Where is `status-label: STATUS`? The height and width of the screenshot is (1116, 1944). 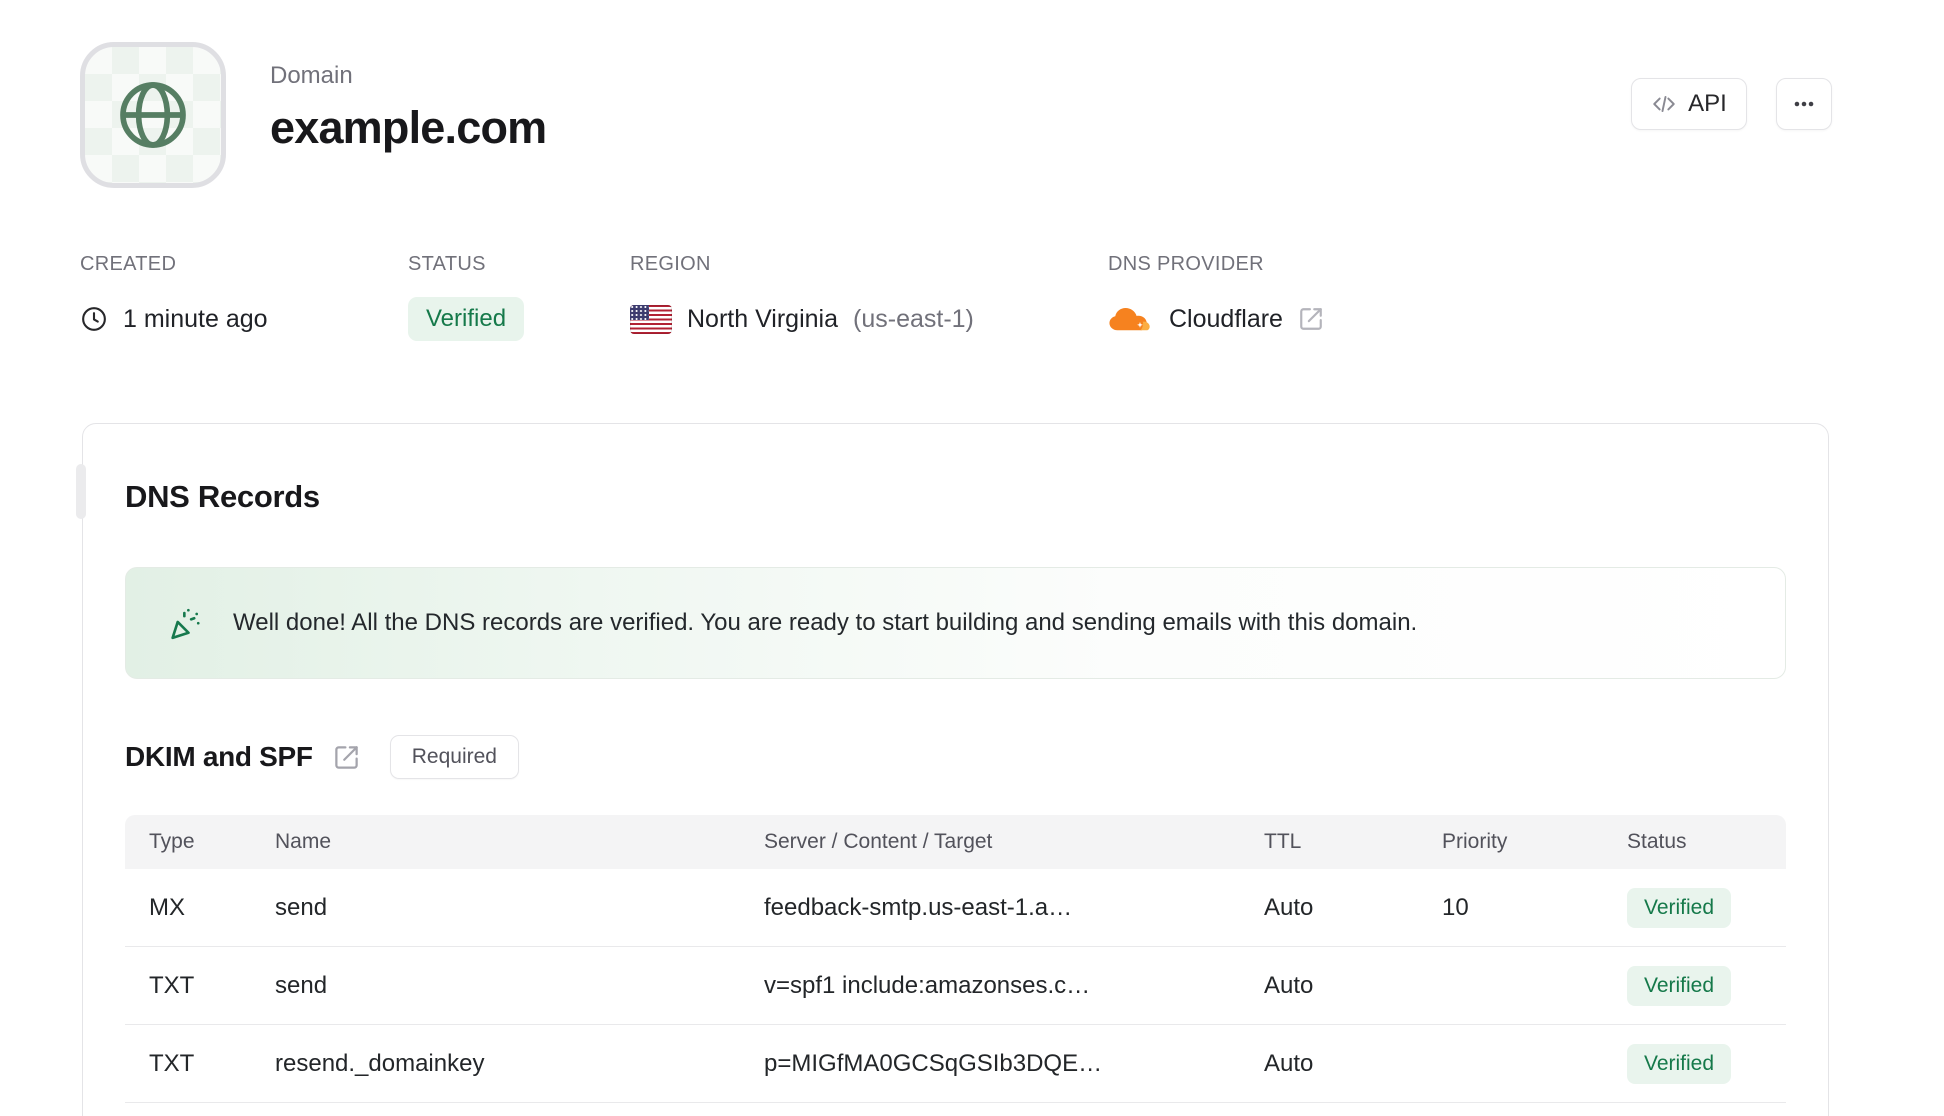 status-label: STATUS is located at coordinates (447, 264).